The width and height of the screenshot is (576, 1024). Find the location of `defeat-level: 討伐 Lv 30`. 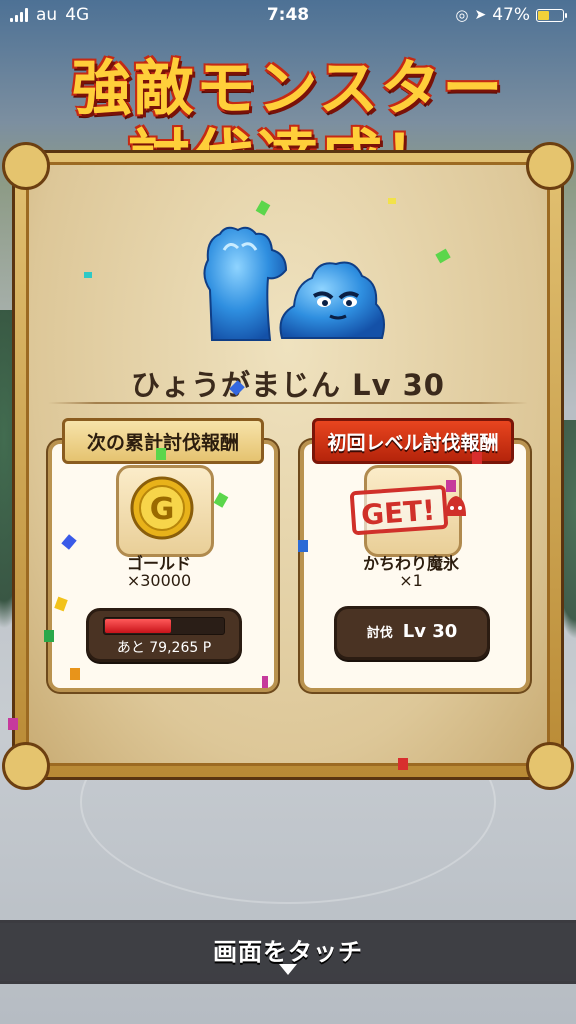

defeat-level: 討伐 Lv 30 is located at coordinates (412, 631).